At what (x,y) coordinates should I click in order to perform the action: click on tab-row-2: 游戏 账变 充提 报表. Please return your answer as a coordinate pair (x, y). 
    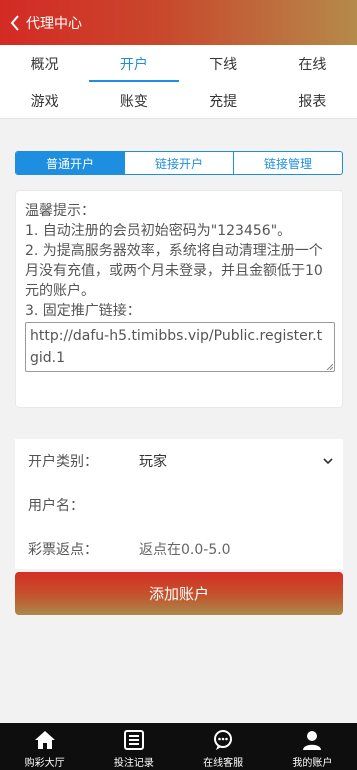
    Looking at the image, I should click on (178, 100).